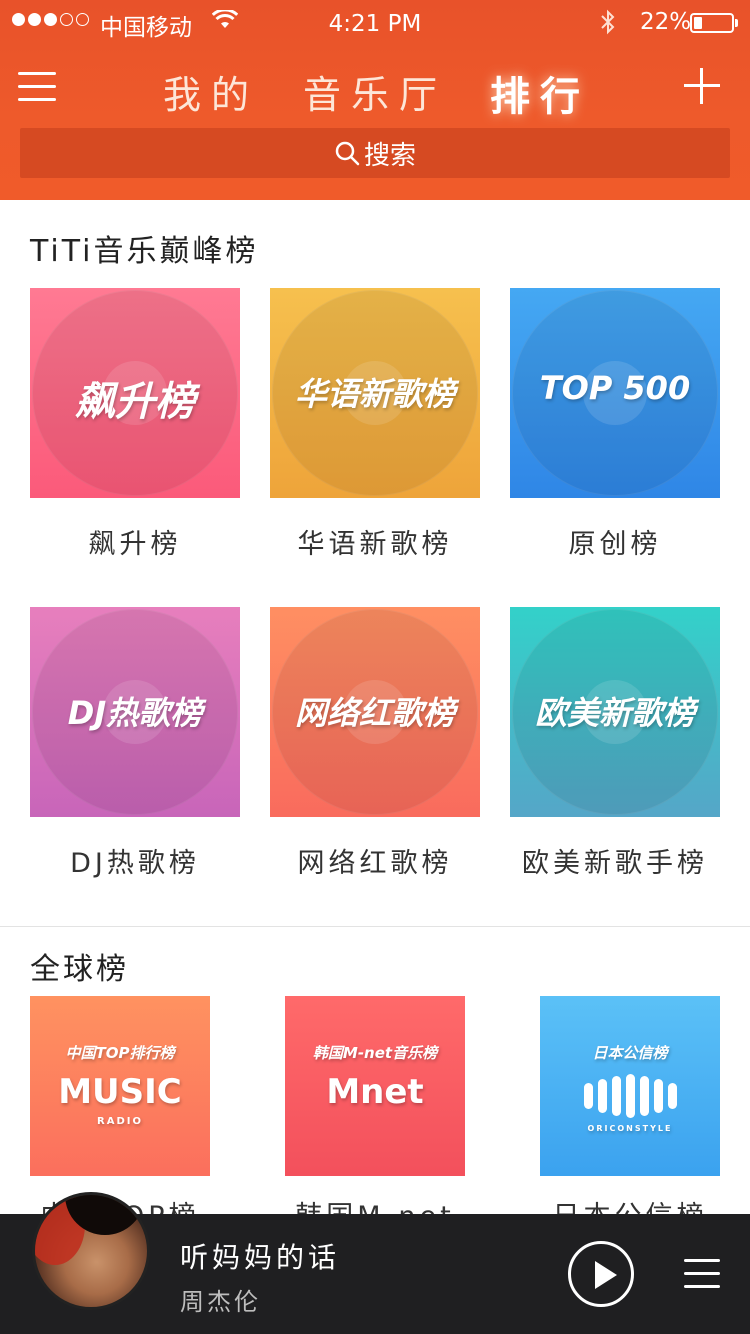 Image resolution: width=750 pixels, height=1334 pixels. Describe the element at coordinates (375, 544) in the screenshot. I see `chart-label: 华语新歌榜` at that location.